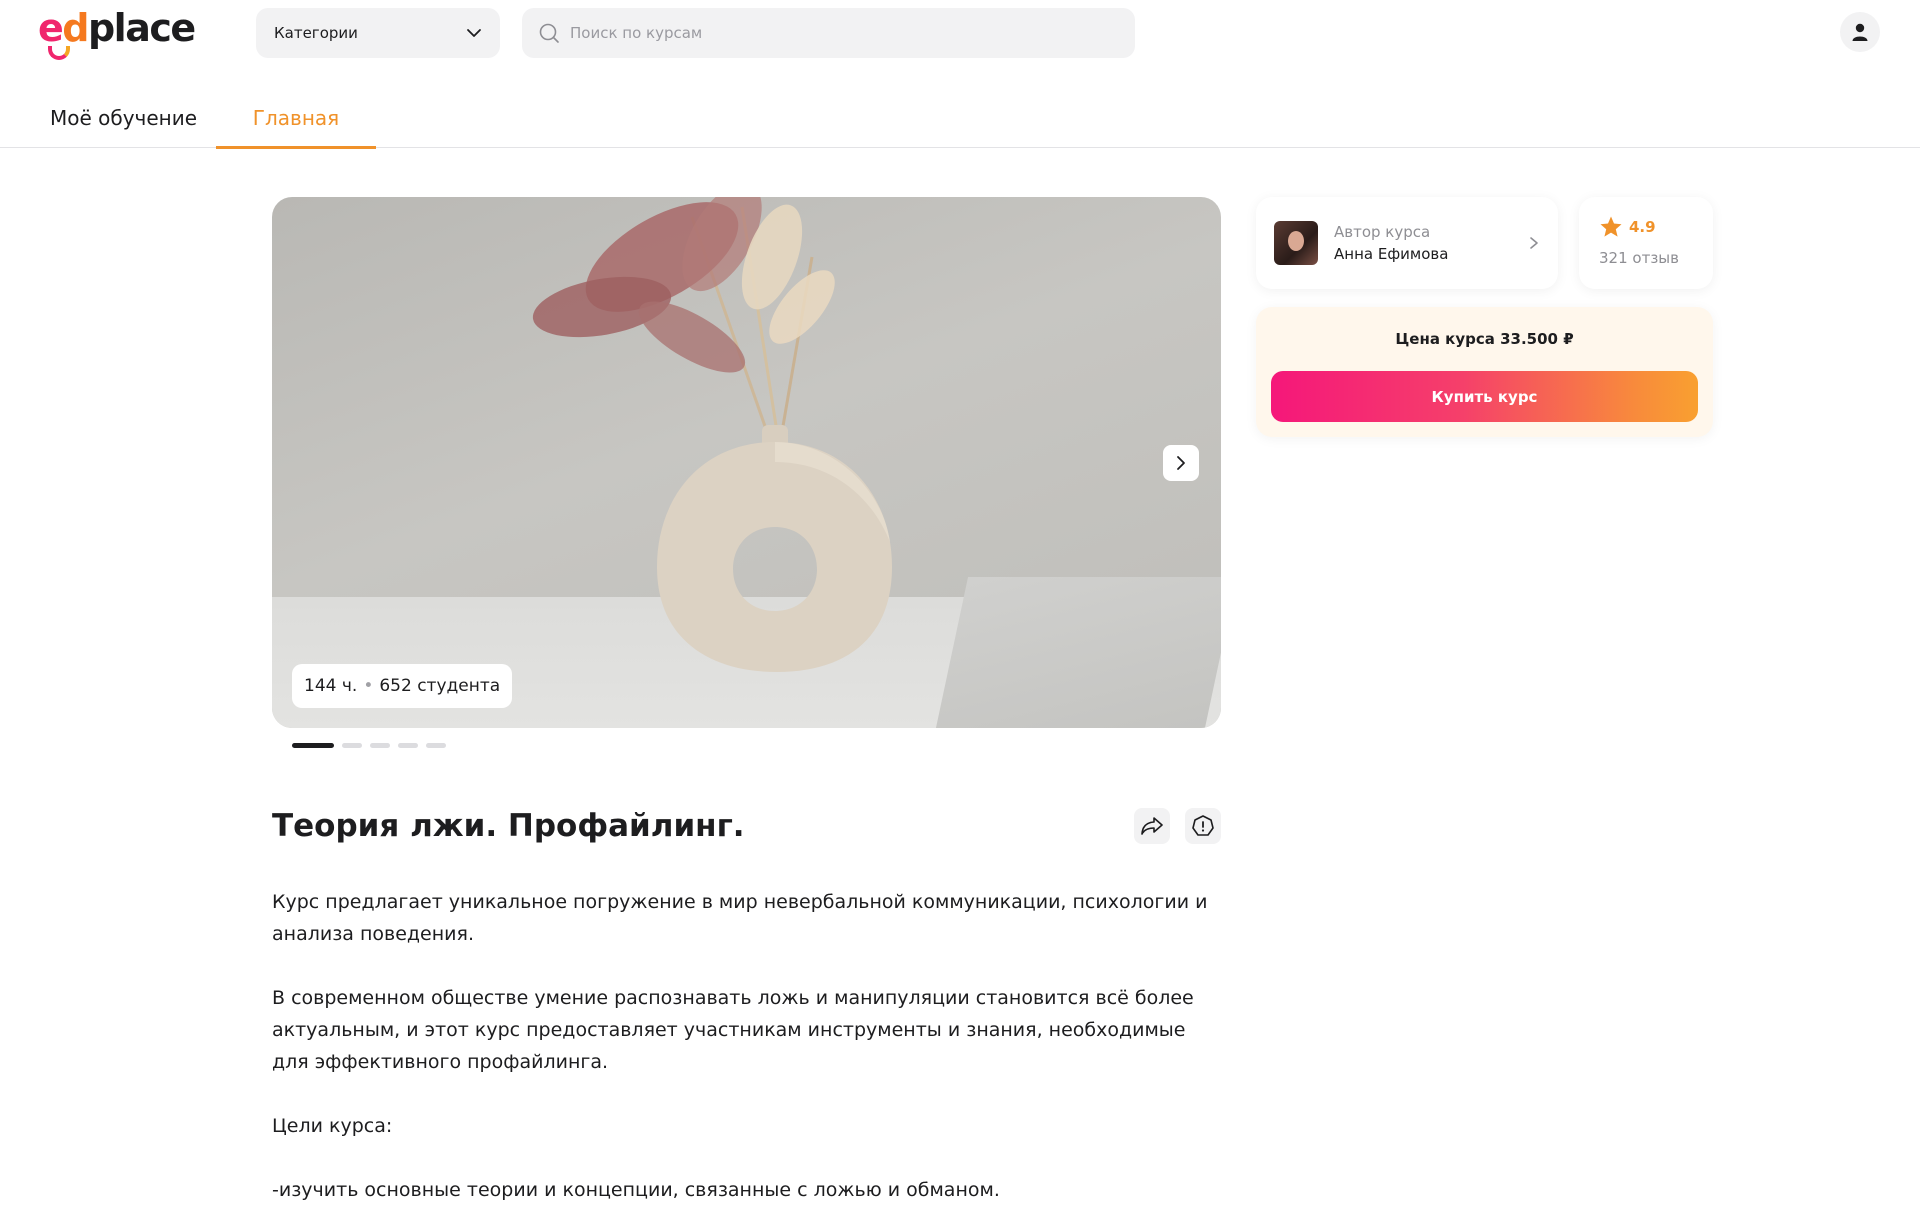 This screenshot has height=1217, width=1920. I want to click on tab-my-learning: Моё обучение, so click(130, 123).